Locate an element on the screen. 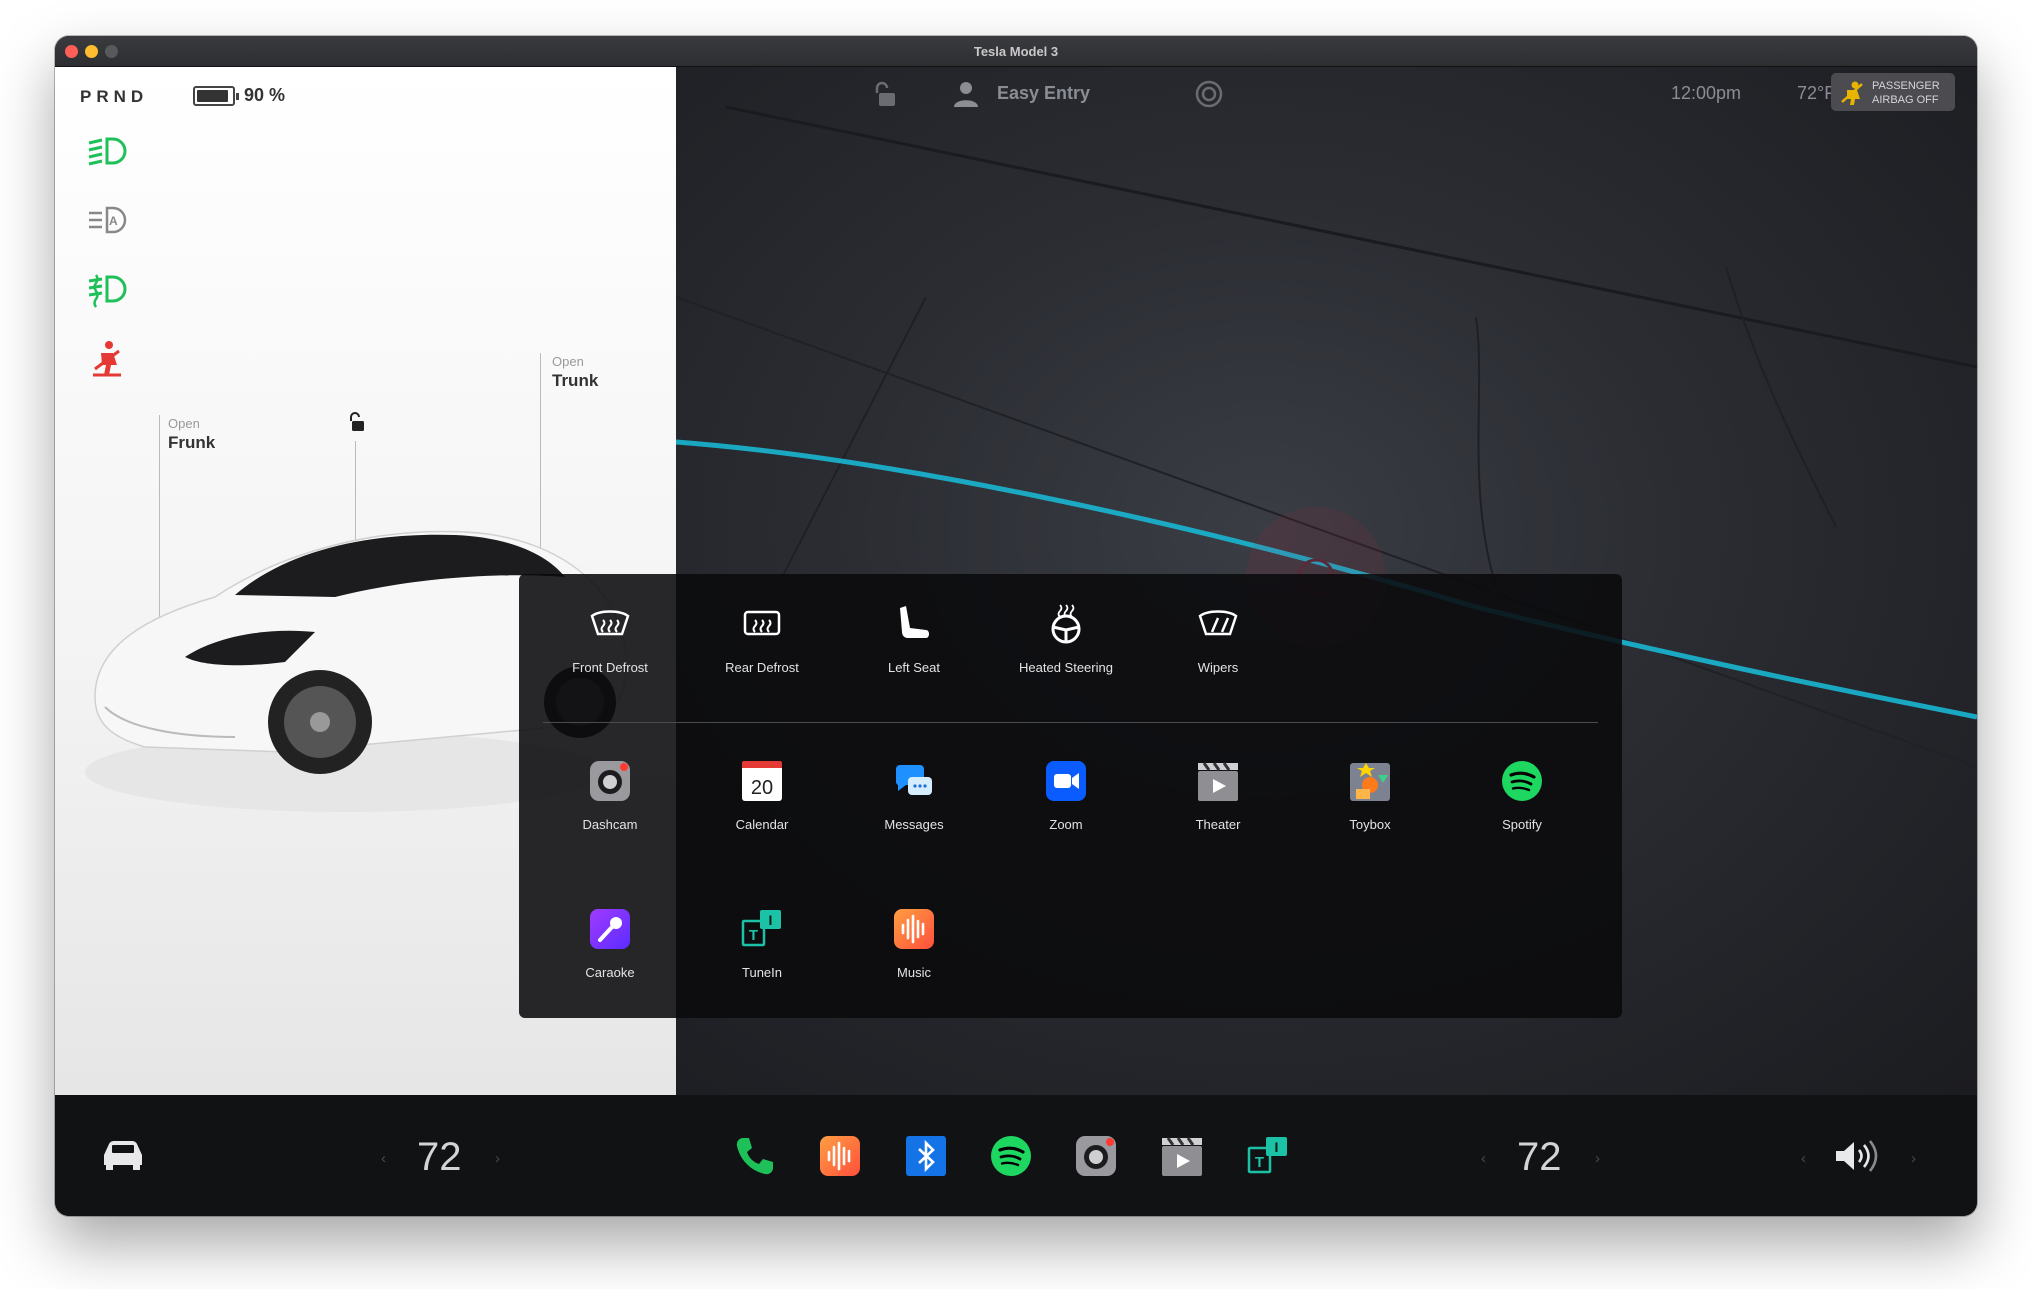  driver-temperature: 72 is located at coordinates (439, 1157).